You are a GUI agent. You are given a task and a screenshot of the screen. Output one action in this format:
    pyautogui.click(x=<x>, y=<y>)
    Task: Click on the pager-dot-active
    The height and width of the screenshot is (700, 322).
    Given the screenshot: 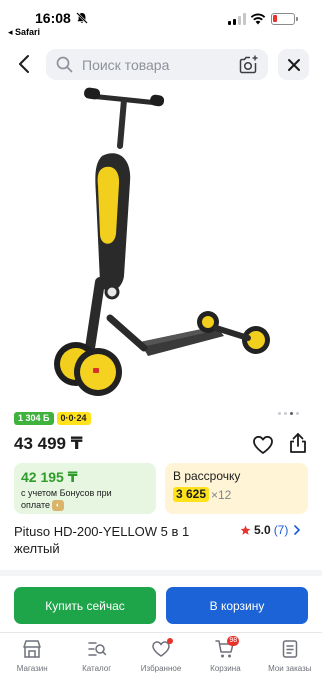 What is the action you would take?
    pyautogui.click(x=291, y=413)
    